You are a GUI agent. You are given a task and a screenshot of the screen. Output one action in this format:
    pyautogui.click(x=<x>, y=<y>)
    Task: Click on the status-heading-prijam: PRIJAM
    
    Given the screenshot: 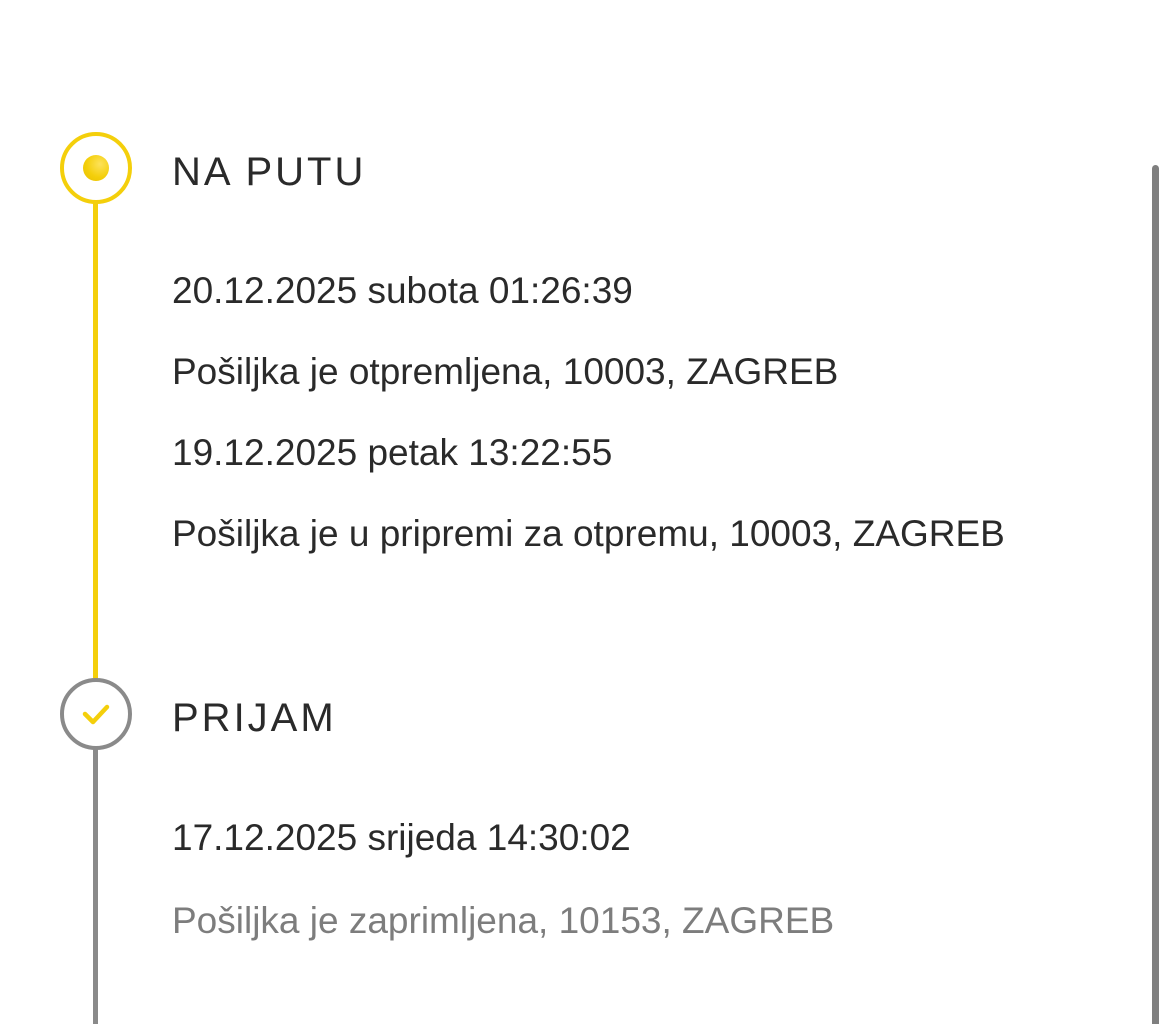 What is the action you would take?
    pyautogui.click(x=254, y=718)
    